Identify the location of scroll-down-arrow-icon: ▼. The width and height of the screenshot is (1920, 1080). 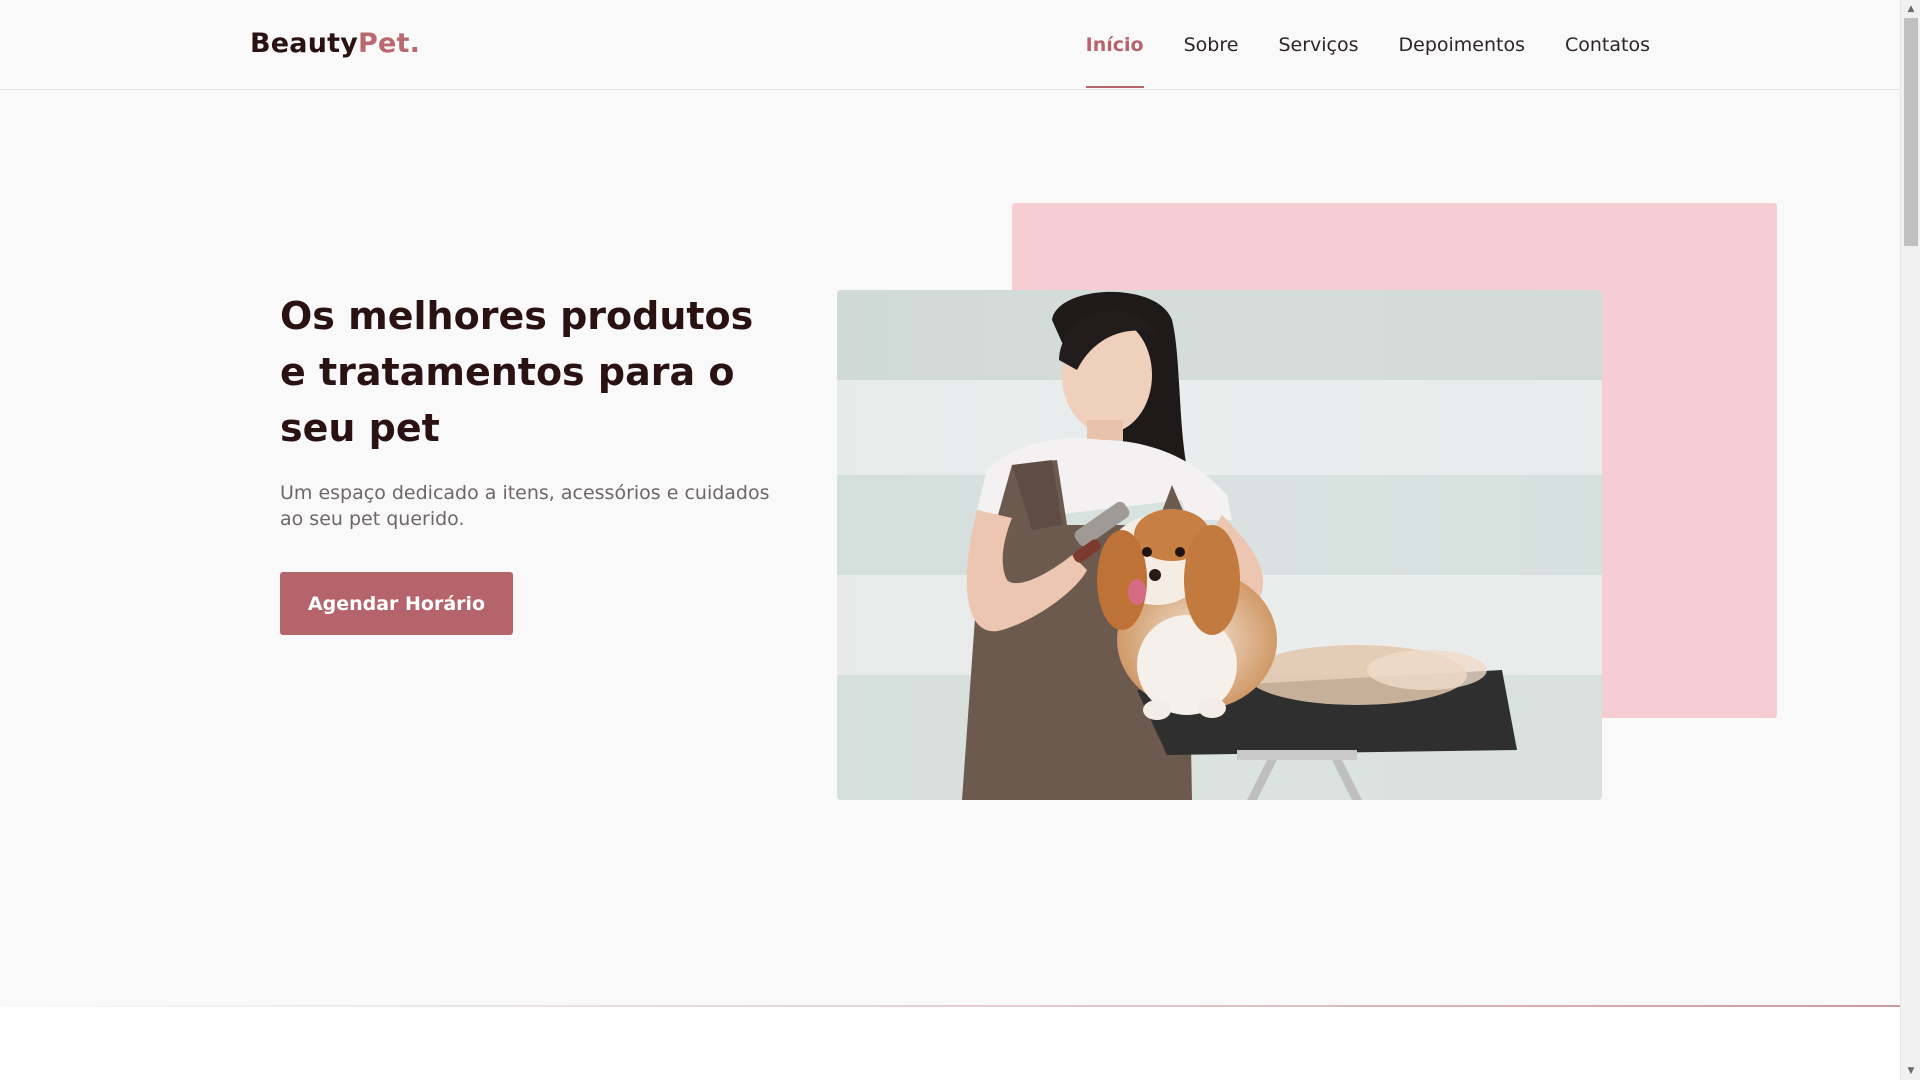
(1910, 1071).